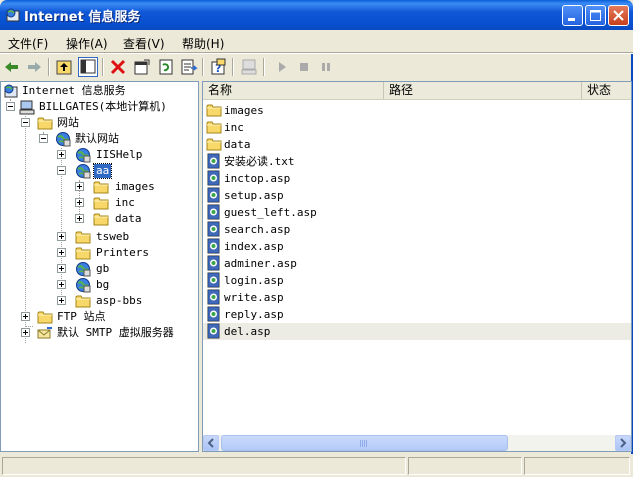 This screenshot has height=477, width=633. I want to click on list-item: 安装必读.txt, so click(417, 161).